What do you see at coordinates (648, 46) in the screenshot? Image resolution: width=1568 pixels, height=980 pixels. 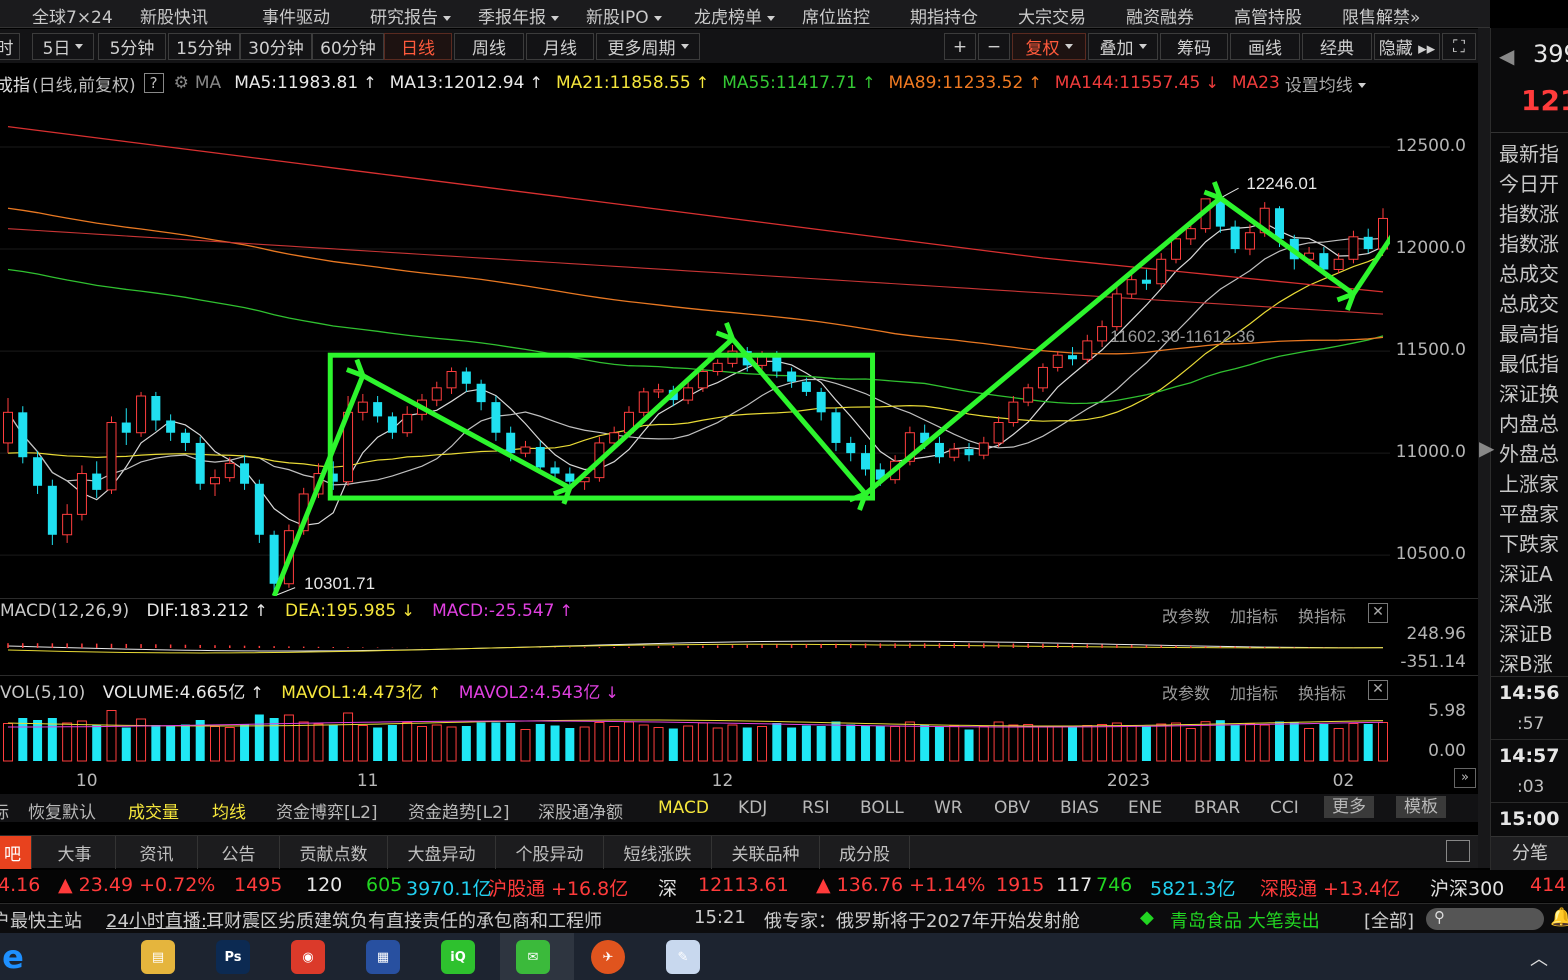 I see `period-button: 更多周期` at bounding box center [648, 46].